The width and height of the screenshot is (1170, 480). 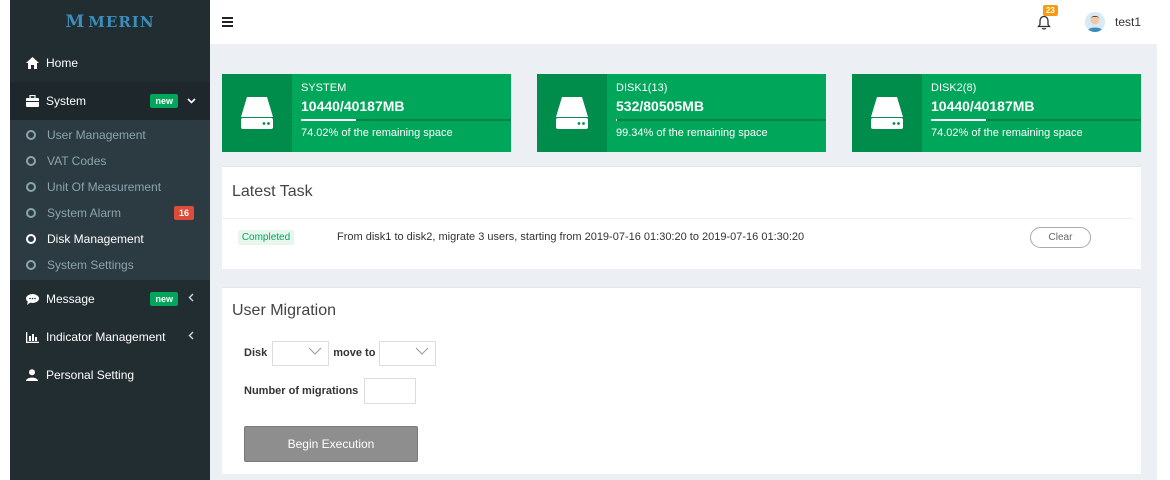 What do you see at coordinates (95, 239) in the screenshot?
I see `submenu-item-label: Disk Management` at bounding box center [95, 239].